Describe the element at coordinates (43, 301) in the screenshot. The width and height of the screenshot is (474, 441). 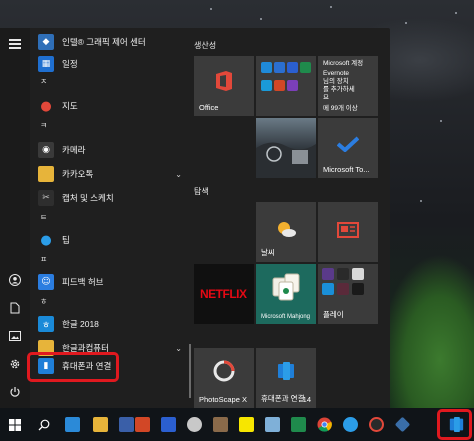
I see `section-letter: ㅎ` at that location.